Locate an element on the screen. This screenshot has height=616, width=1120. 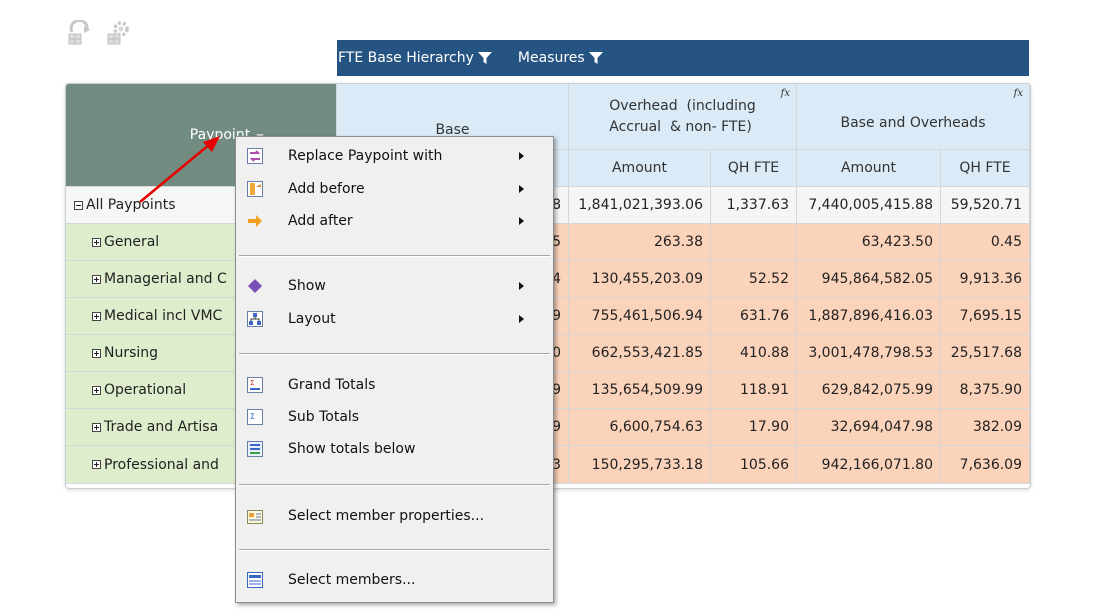
value-cell: 6,600,754.63 is located at coordinates (640, 427).